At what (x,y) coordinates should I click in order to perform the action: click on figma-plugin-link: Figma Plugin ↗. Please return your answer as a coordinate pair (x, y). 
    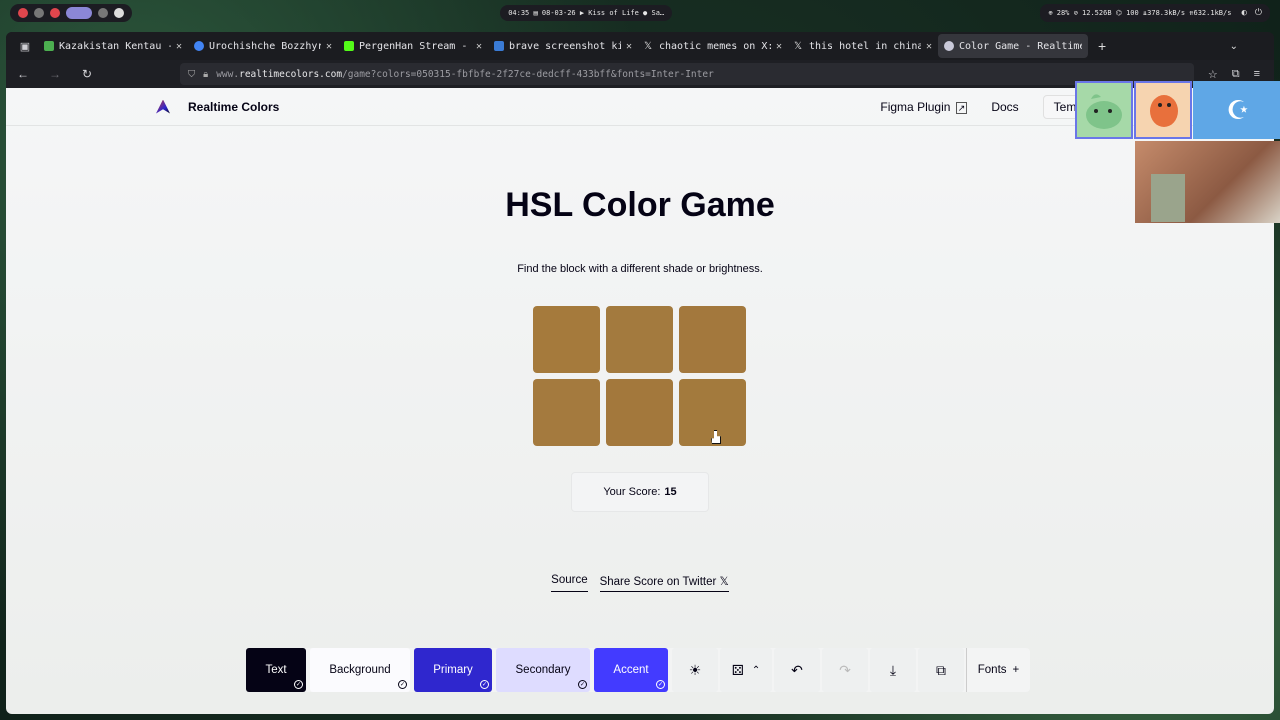
    Looking at the image, I should click on (924, 106).